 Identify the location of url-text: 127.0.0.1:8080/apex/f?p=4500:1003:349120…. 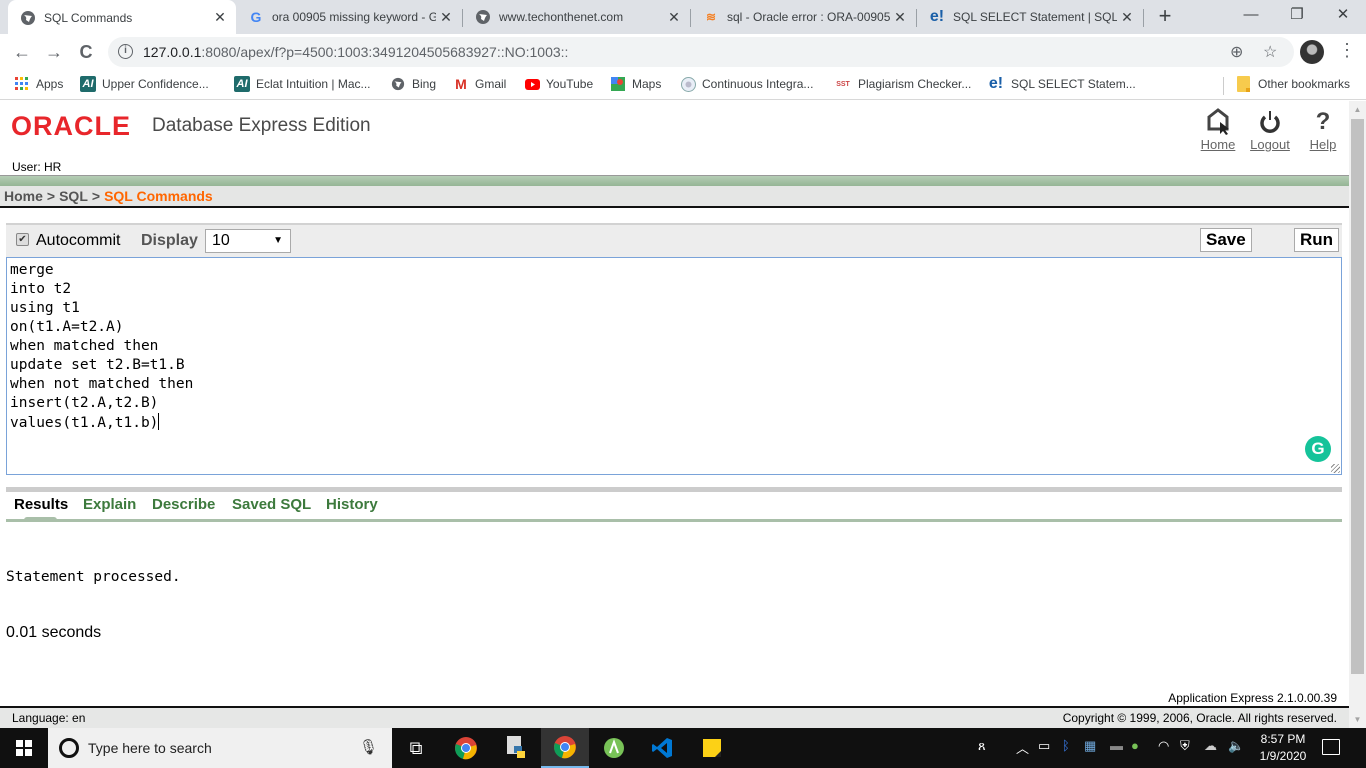
(355, 52).